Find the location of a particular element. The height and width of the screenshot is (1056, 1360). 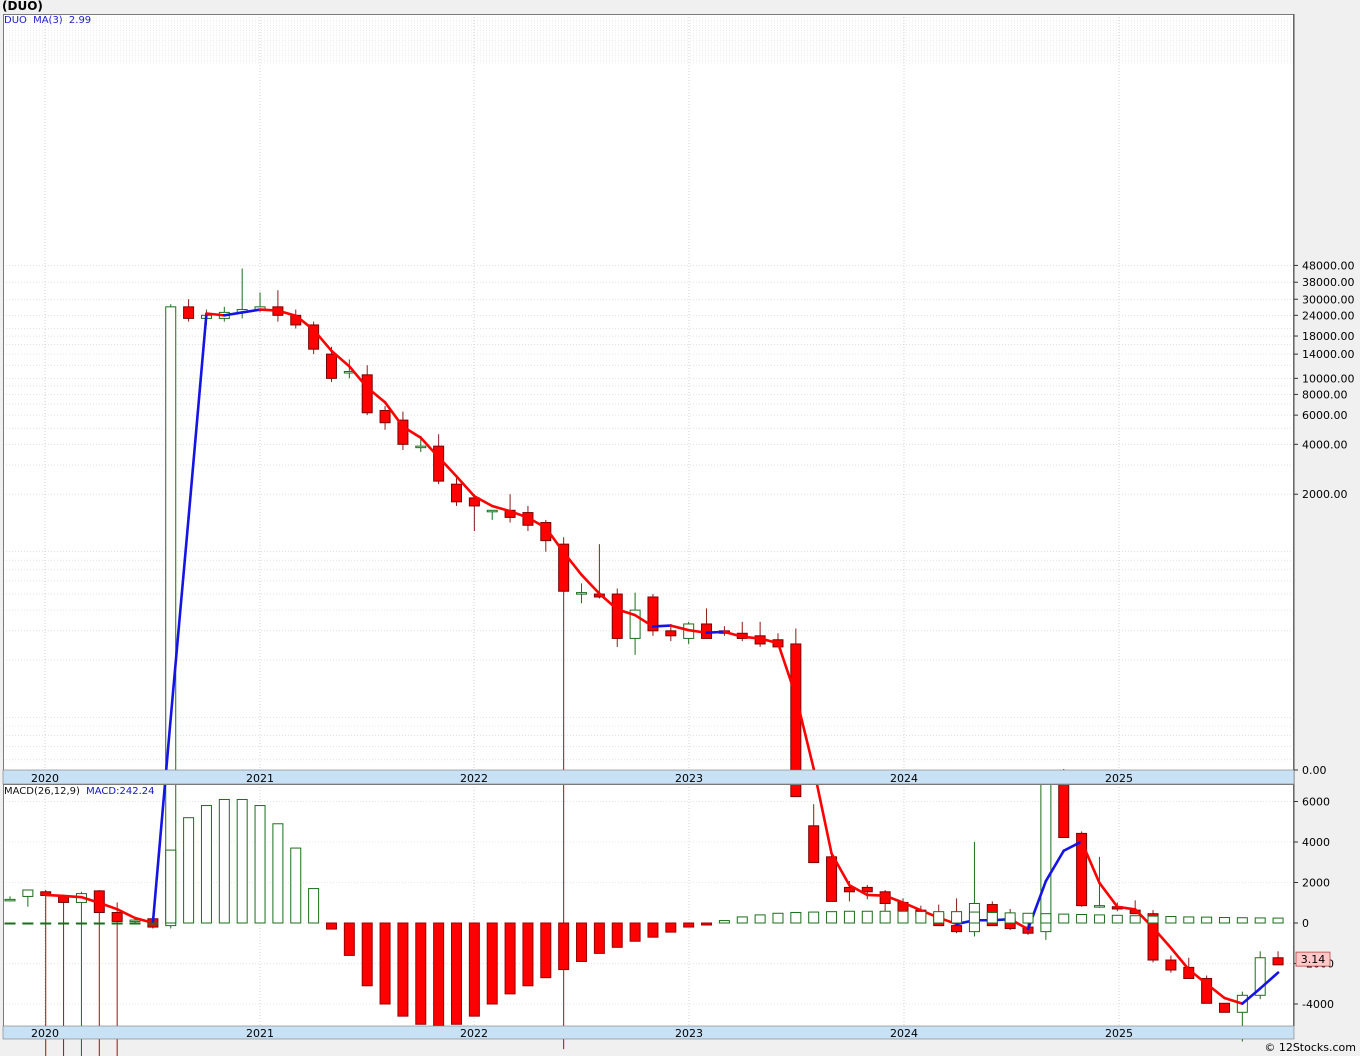

price-tick-label: 38000.00 is located at coordinates (1328, 282).